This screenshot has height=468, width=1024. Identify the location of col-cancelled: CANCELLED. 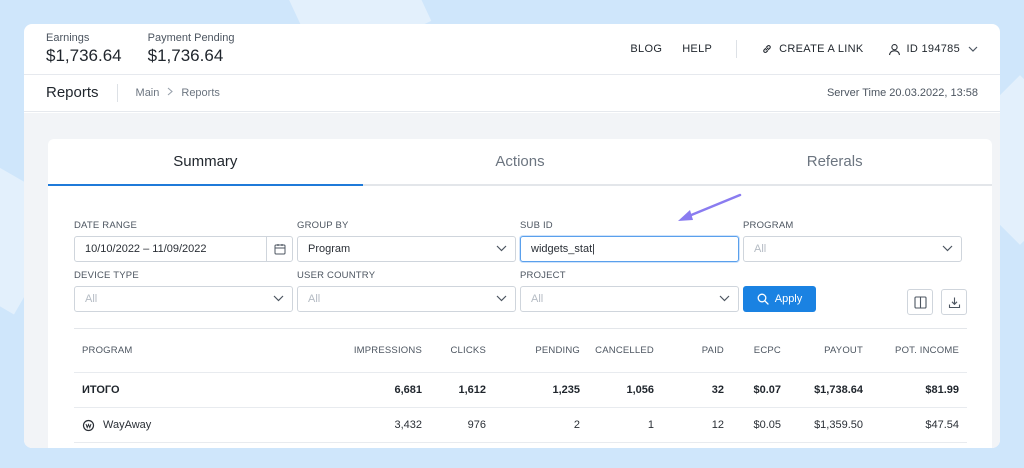
(617, 350).